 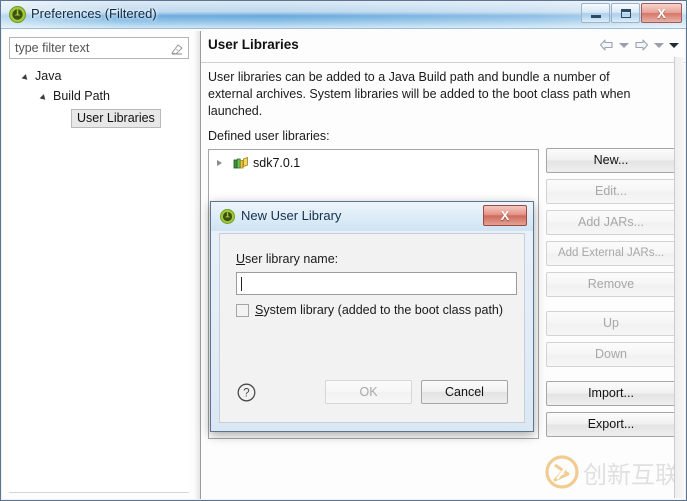 I want to click on filter-box: type filter text, so click(x=99, y=48).